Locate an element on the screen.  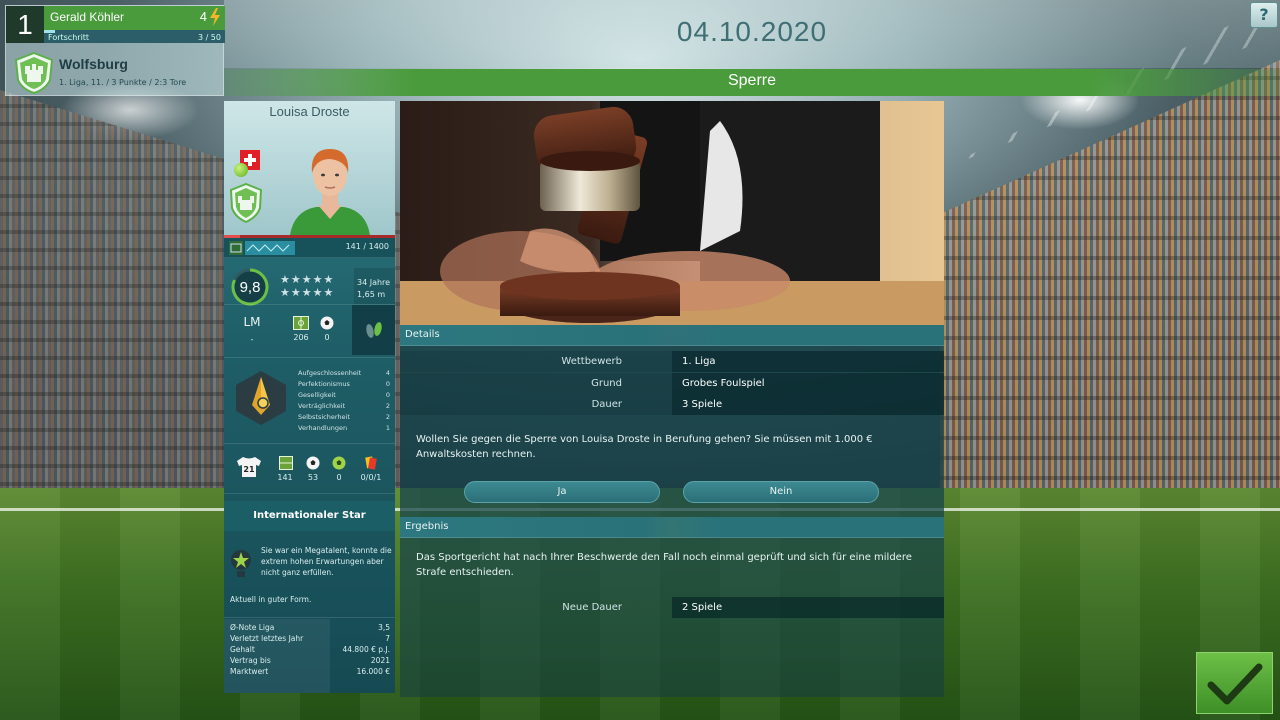
manager-name: Gerald Köhler is located at coordinates (87, 17).